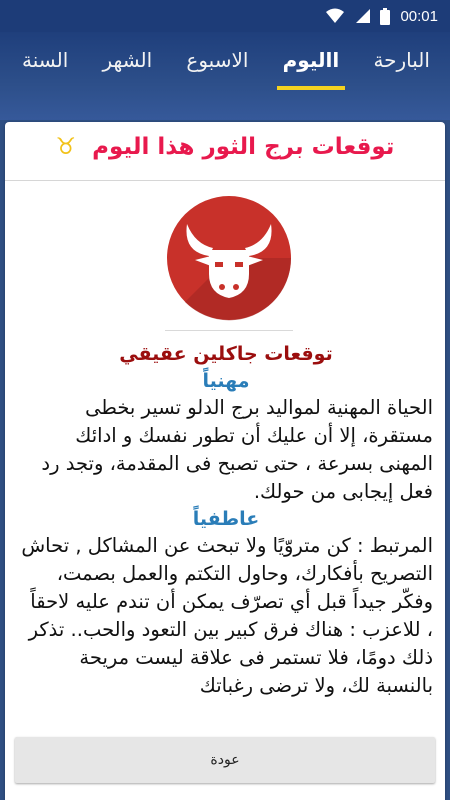 The image size is (450, 800). Describe the element at coordinates (229, 260) in the screenshot. I see `taurus-bull-icon` at that location.